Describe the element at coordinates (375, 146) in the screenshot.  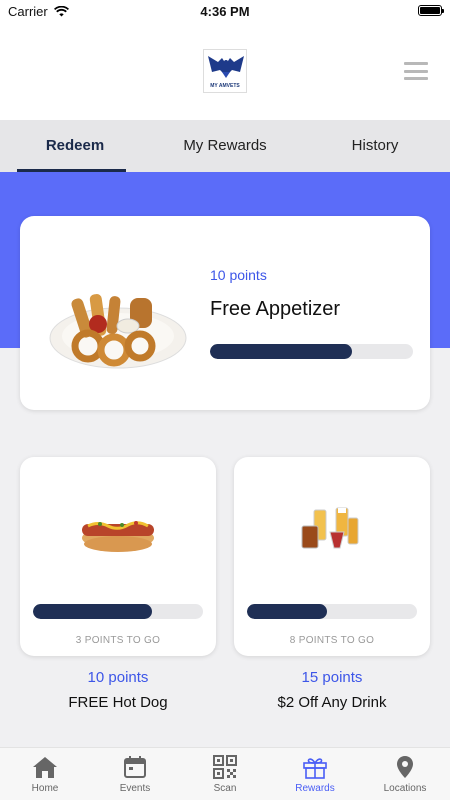
I see `tab-history: History` at that location.